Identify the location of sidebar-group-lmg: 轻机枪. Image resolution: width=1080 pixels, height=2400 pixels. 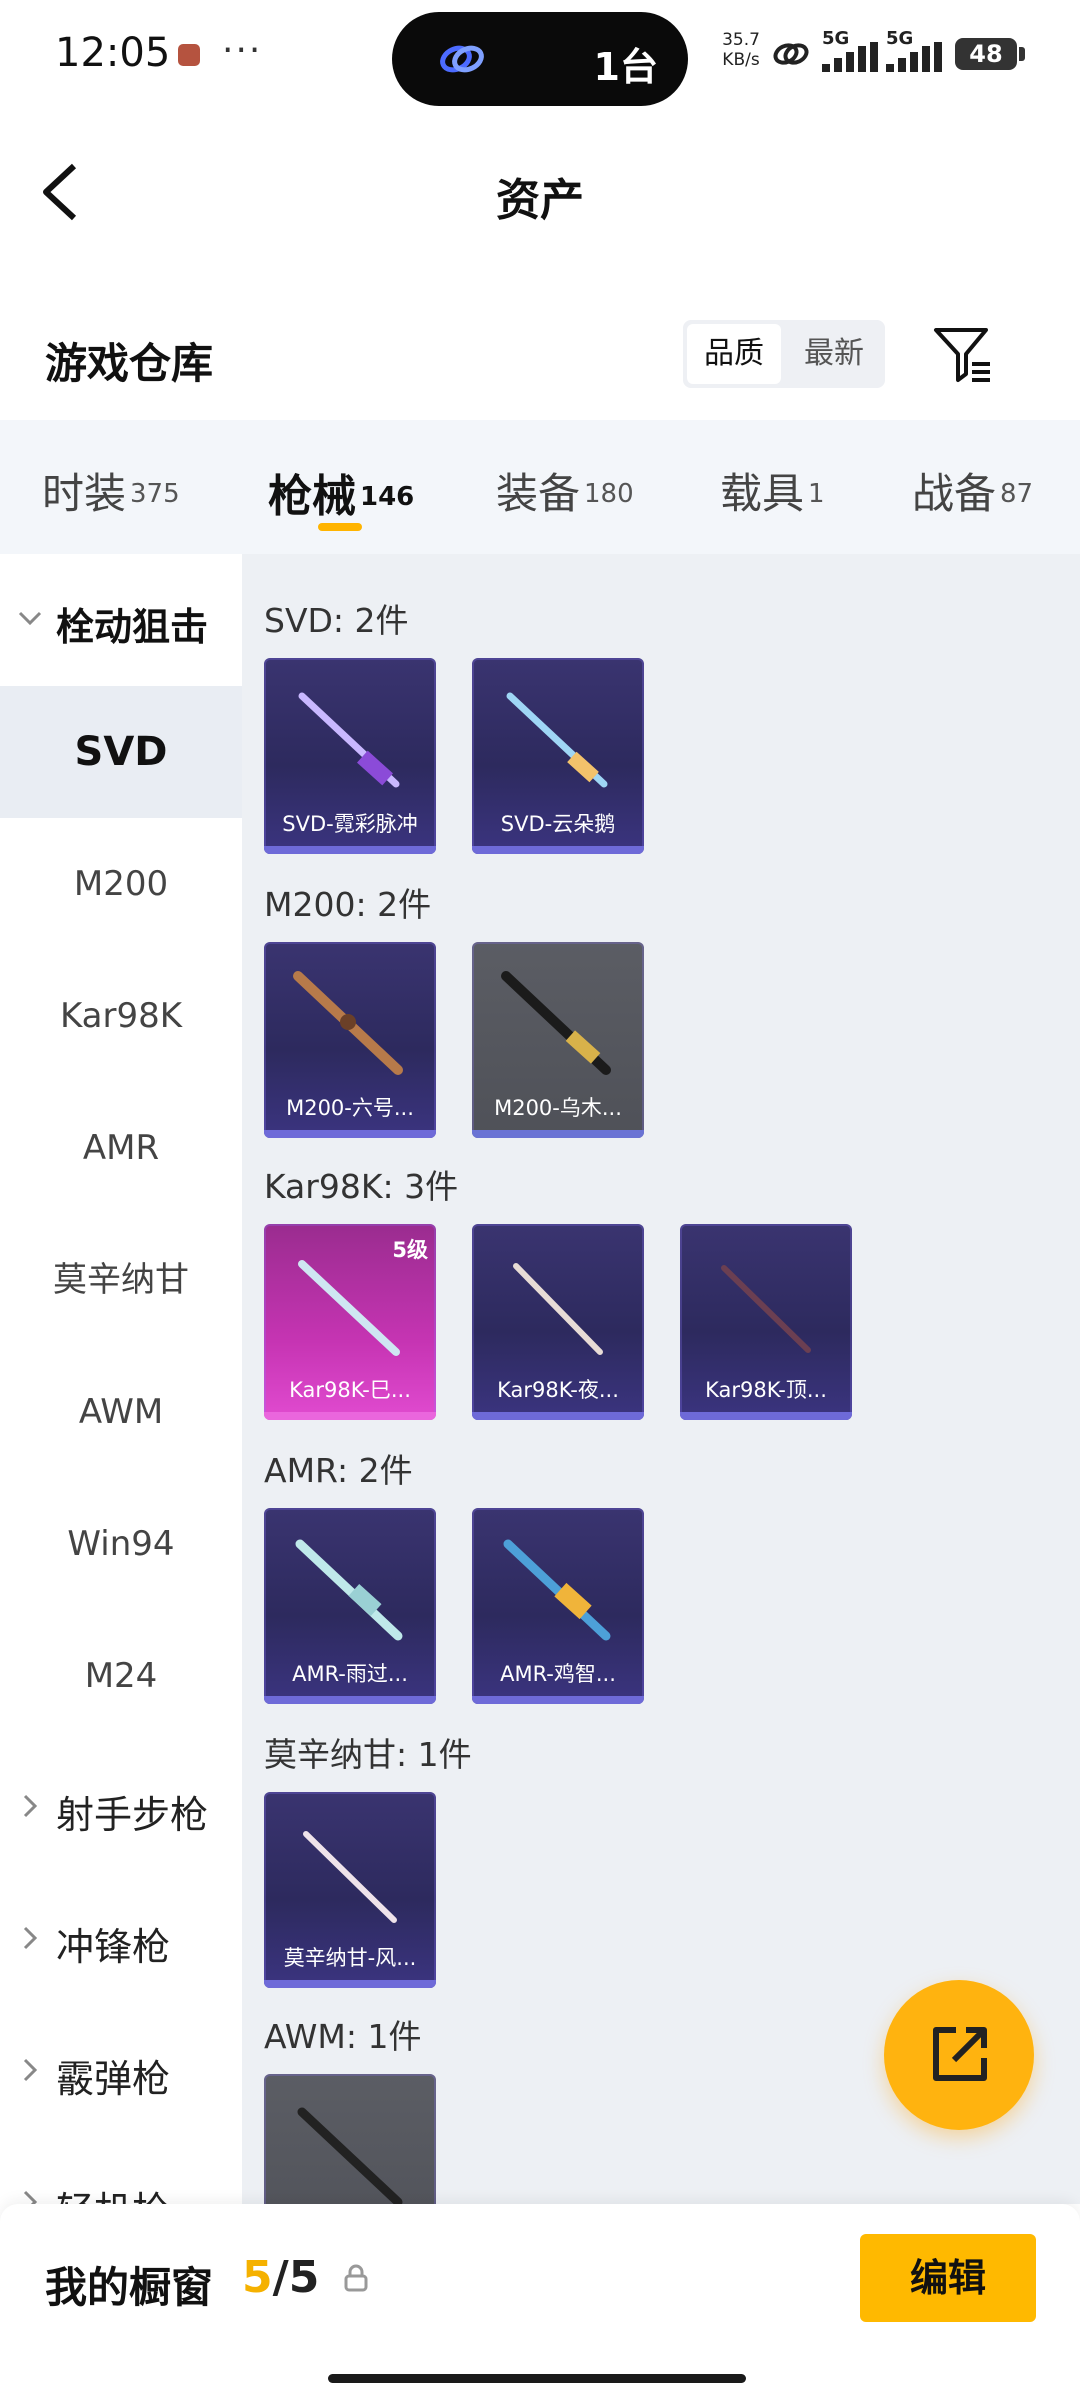
(121, 2171).